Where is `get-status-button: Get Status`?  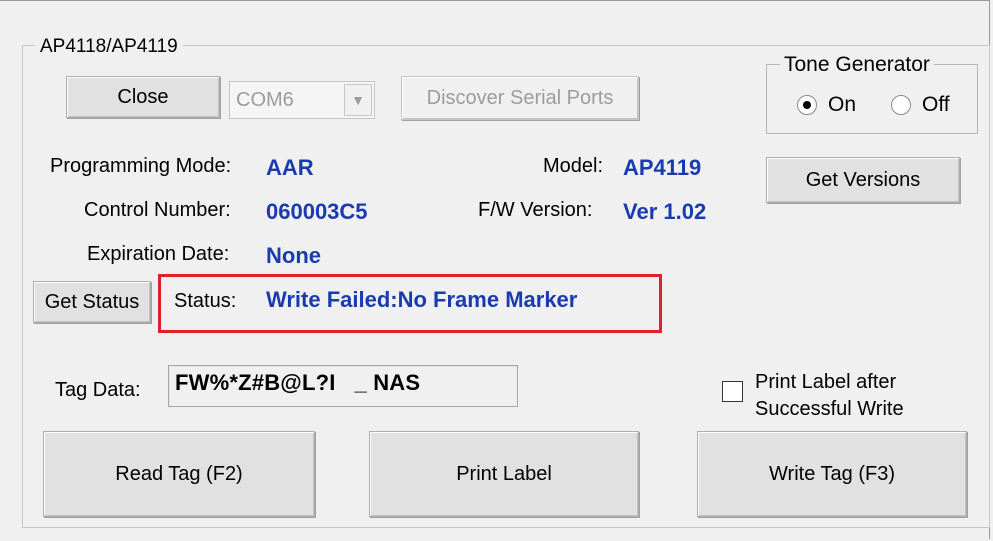 get-status-button: Get Status is located at coordinates (92, 302).